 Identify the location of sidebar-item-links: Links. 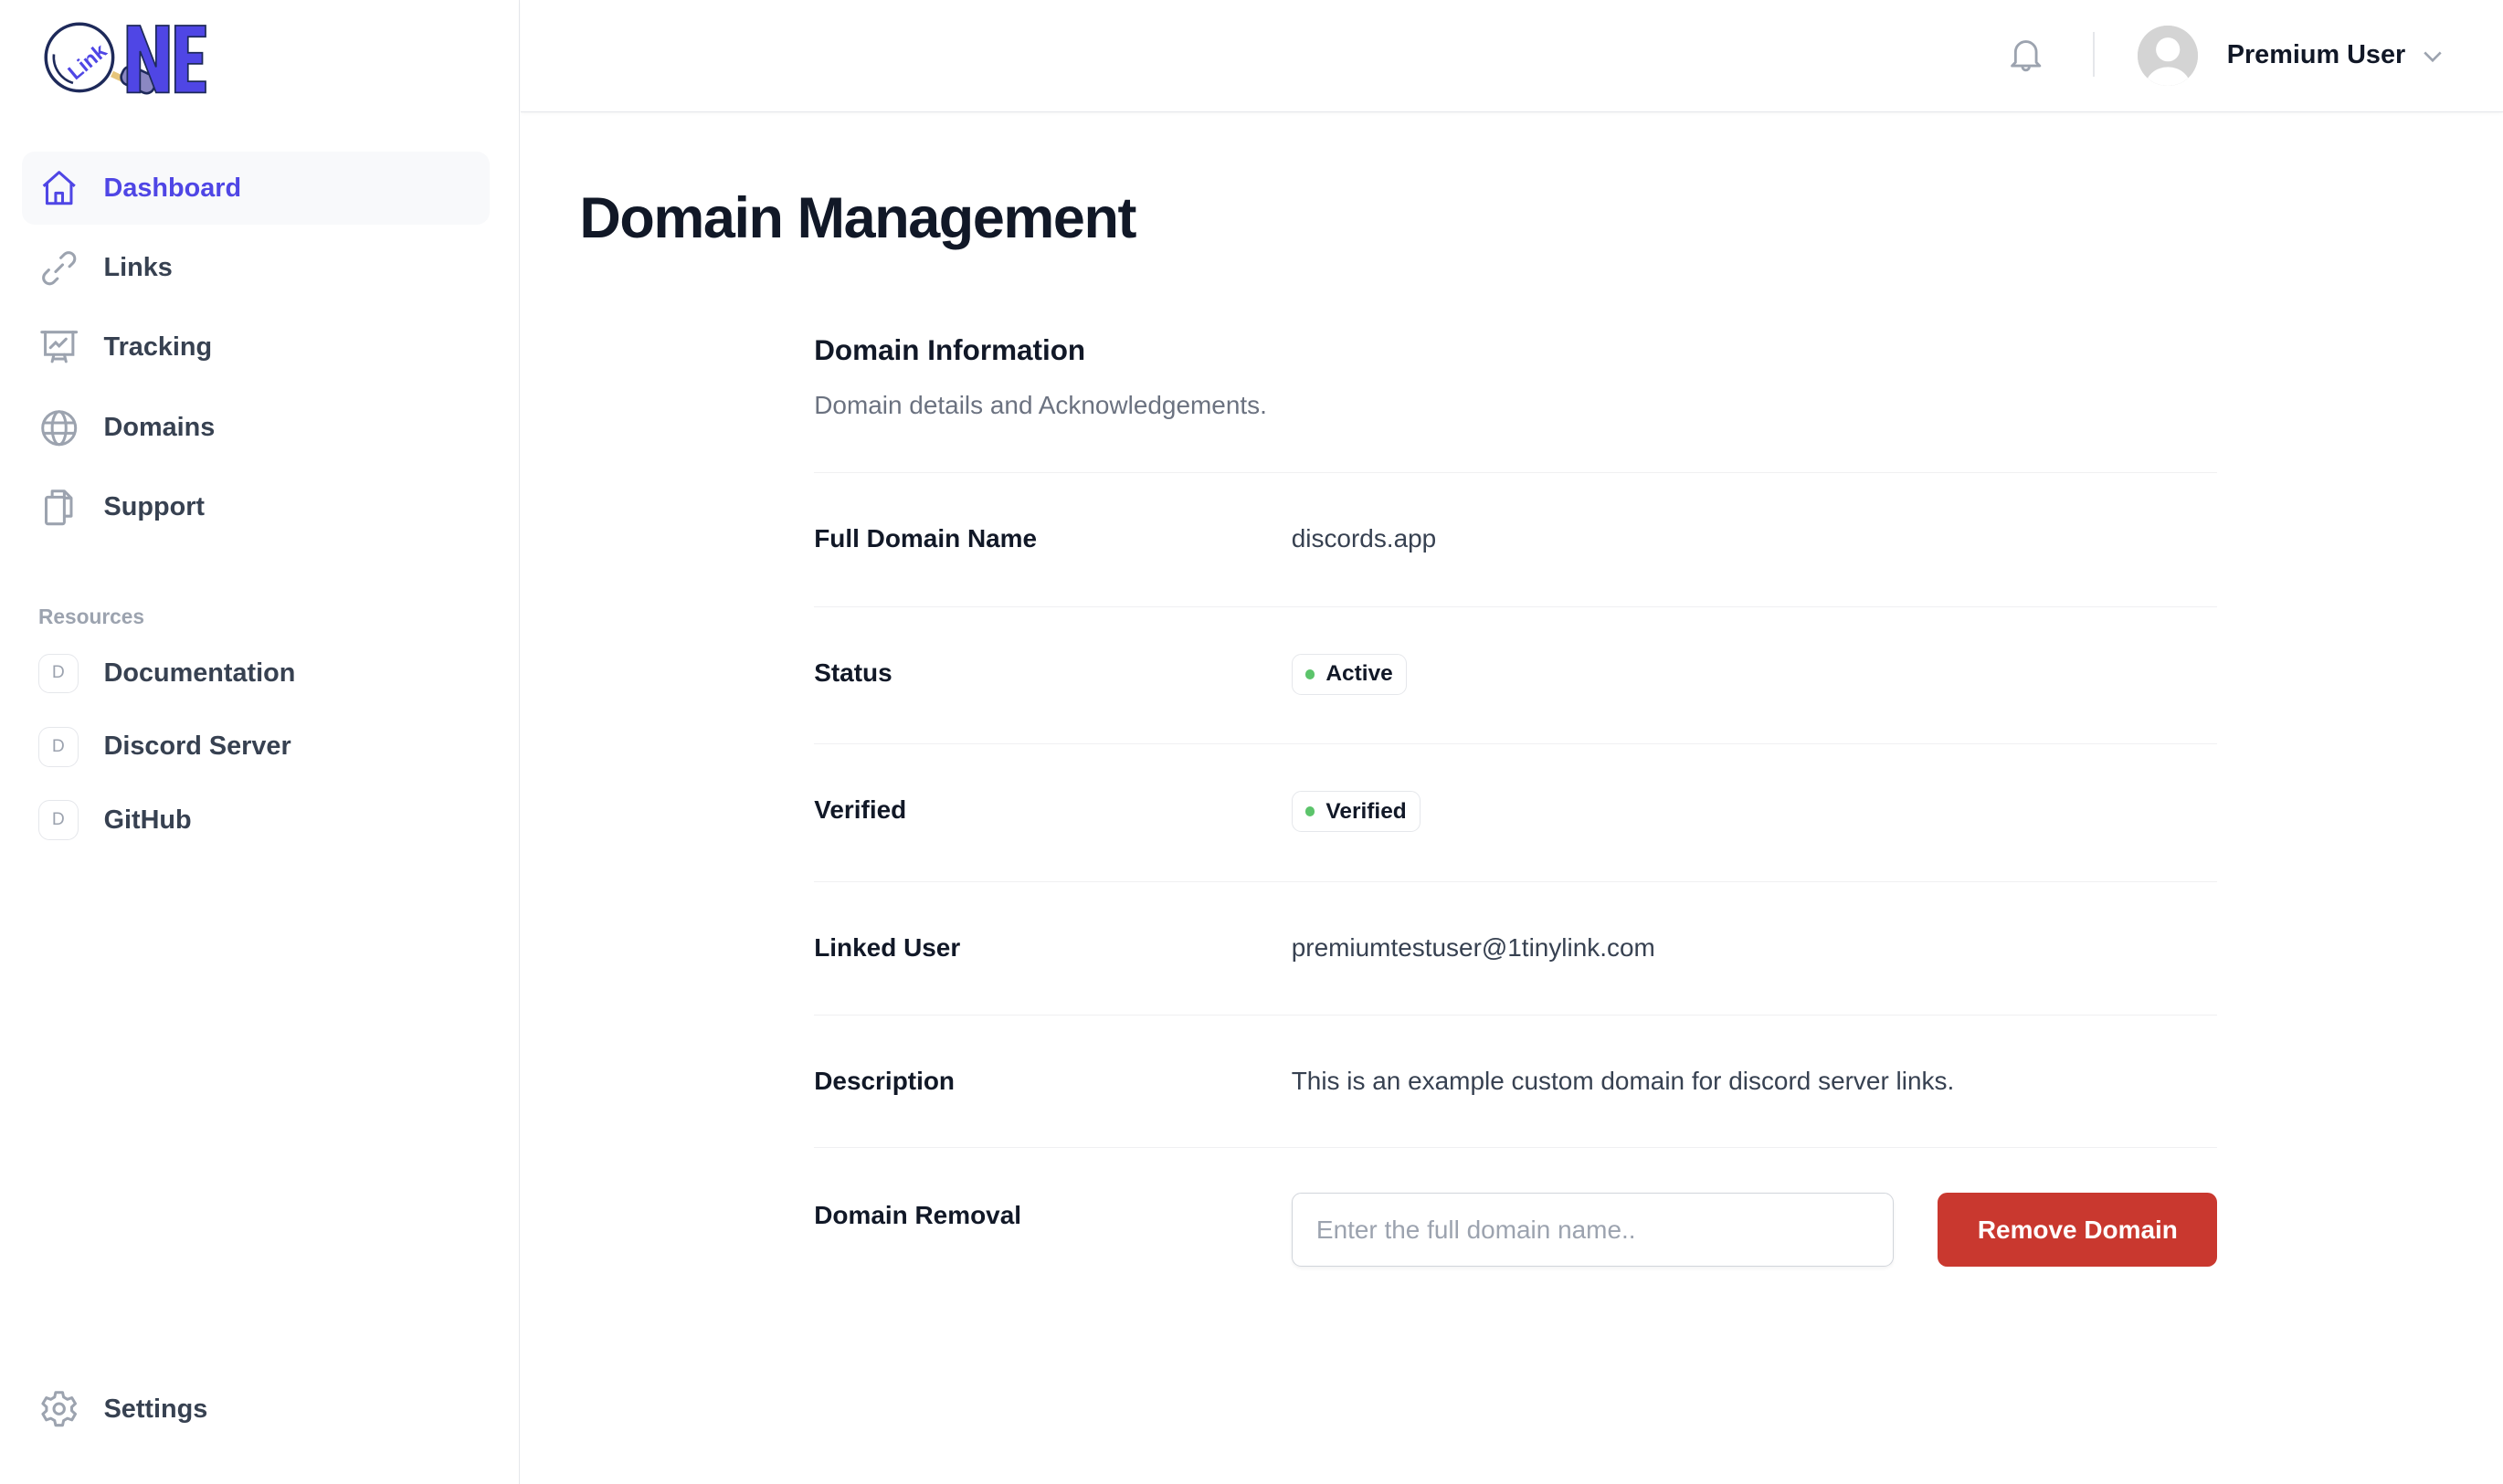
(256, 267).